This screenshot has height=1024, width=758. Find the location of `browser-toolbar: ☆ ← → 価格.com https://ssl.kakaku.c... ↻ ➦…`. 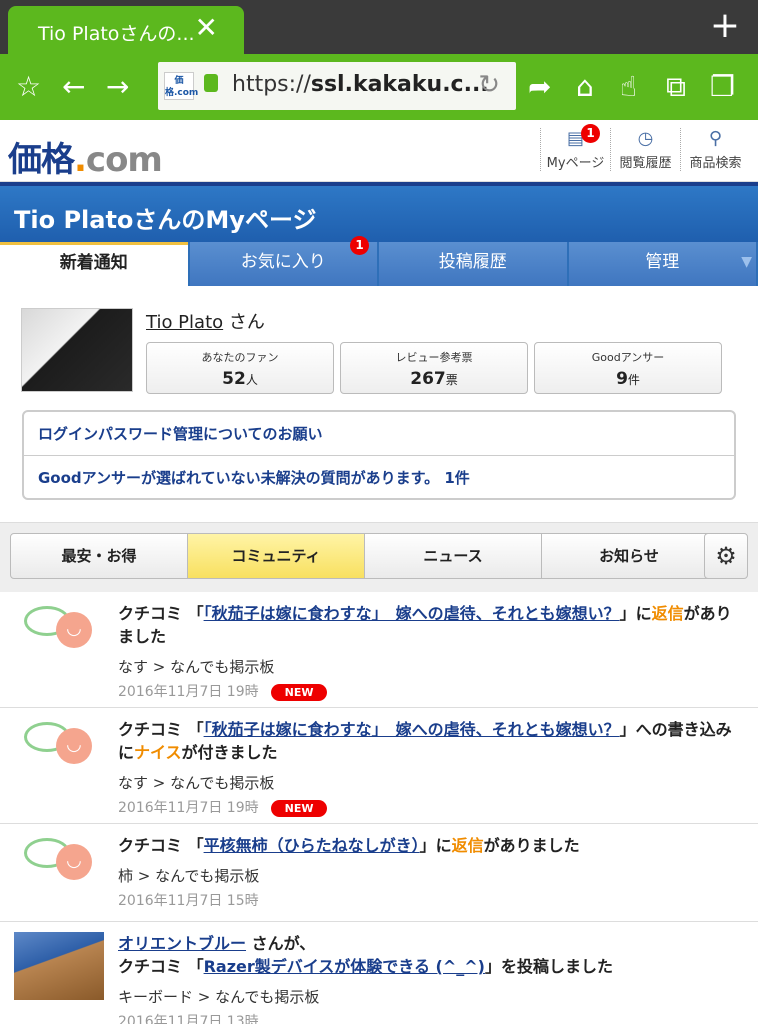

browser-toolbar: ☆ ← → 価格.com https://ssl.kakaku.c... ↻ ➦… is located at coordinates (379, 87).